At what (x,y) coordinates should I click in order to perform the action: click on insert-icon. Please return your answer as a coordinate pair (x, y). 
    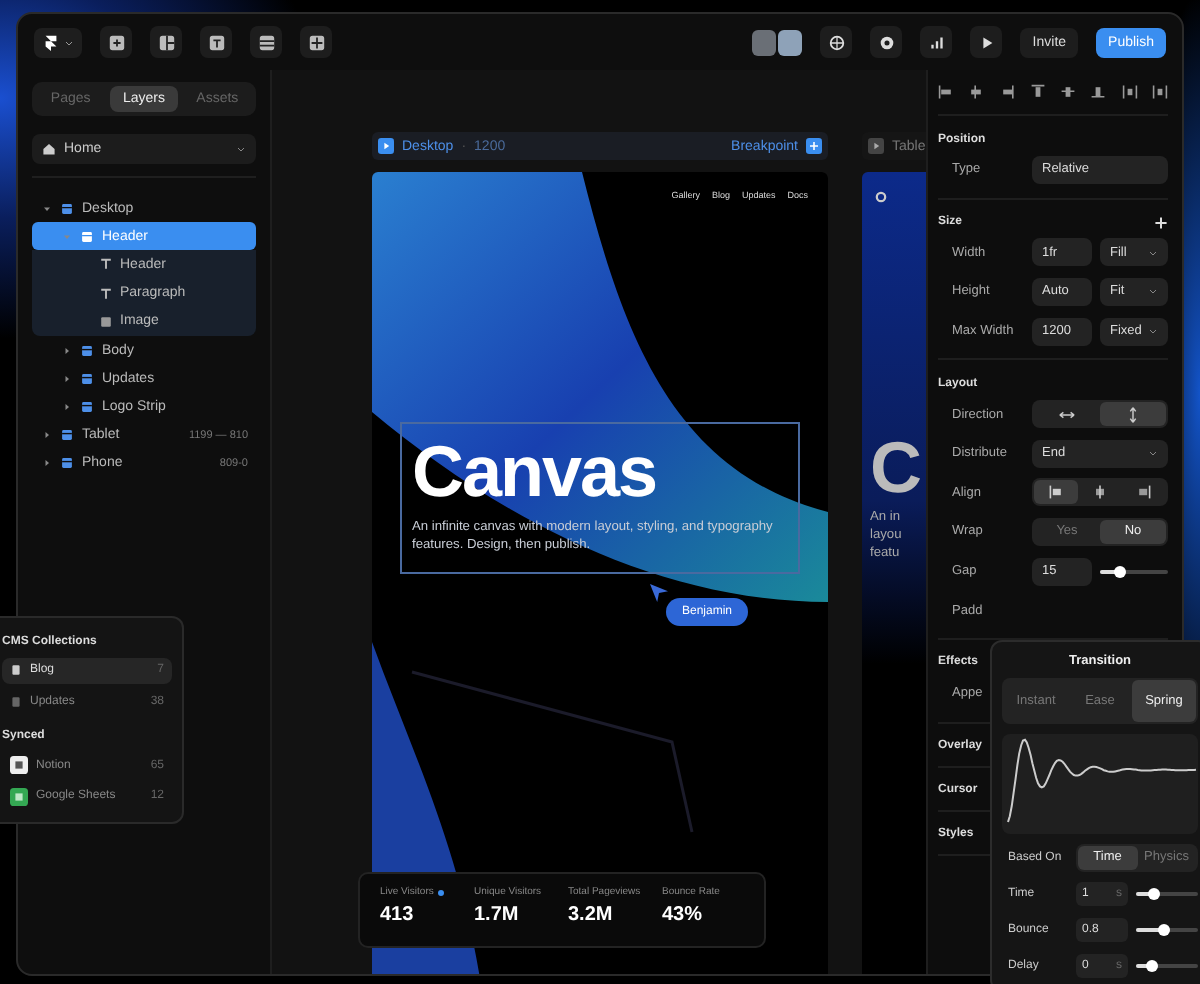
    Looking at the image, I should click on (116, 42).